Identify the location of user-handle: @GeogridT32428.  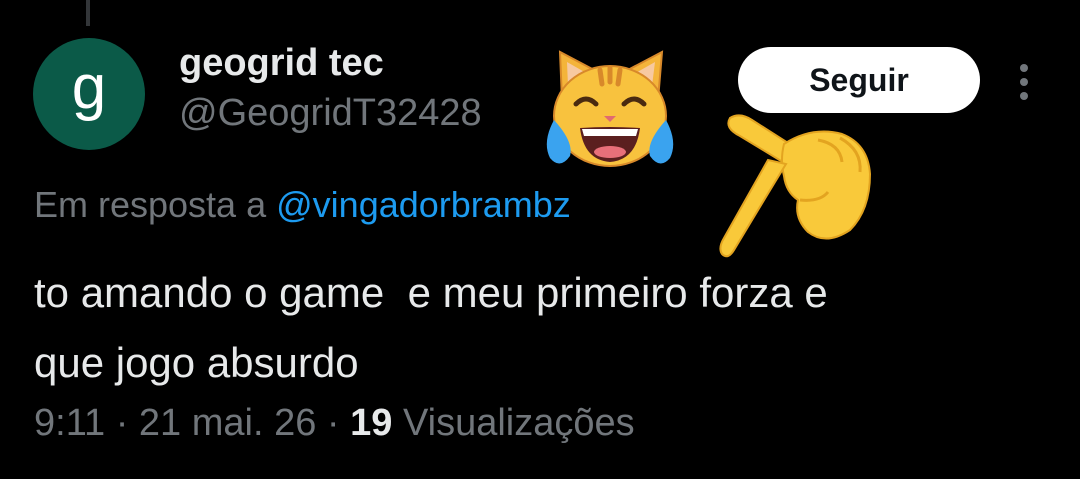
(330, 113).